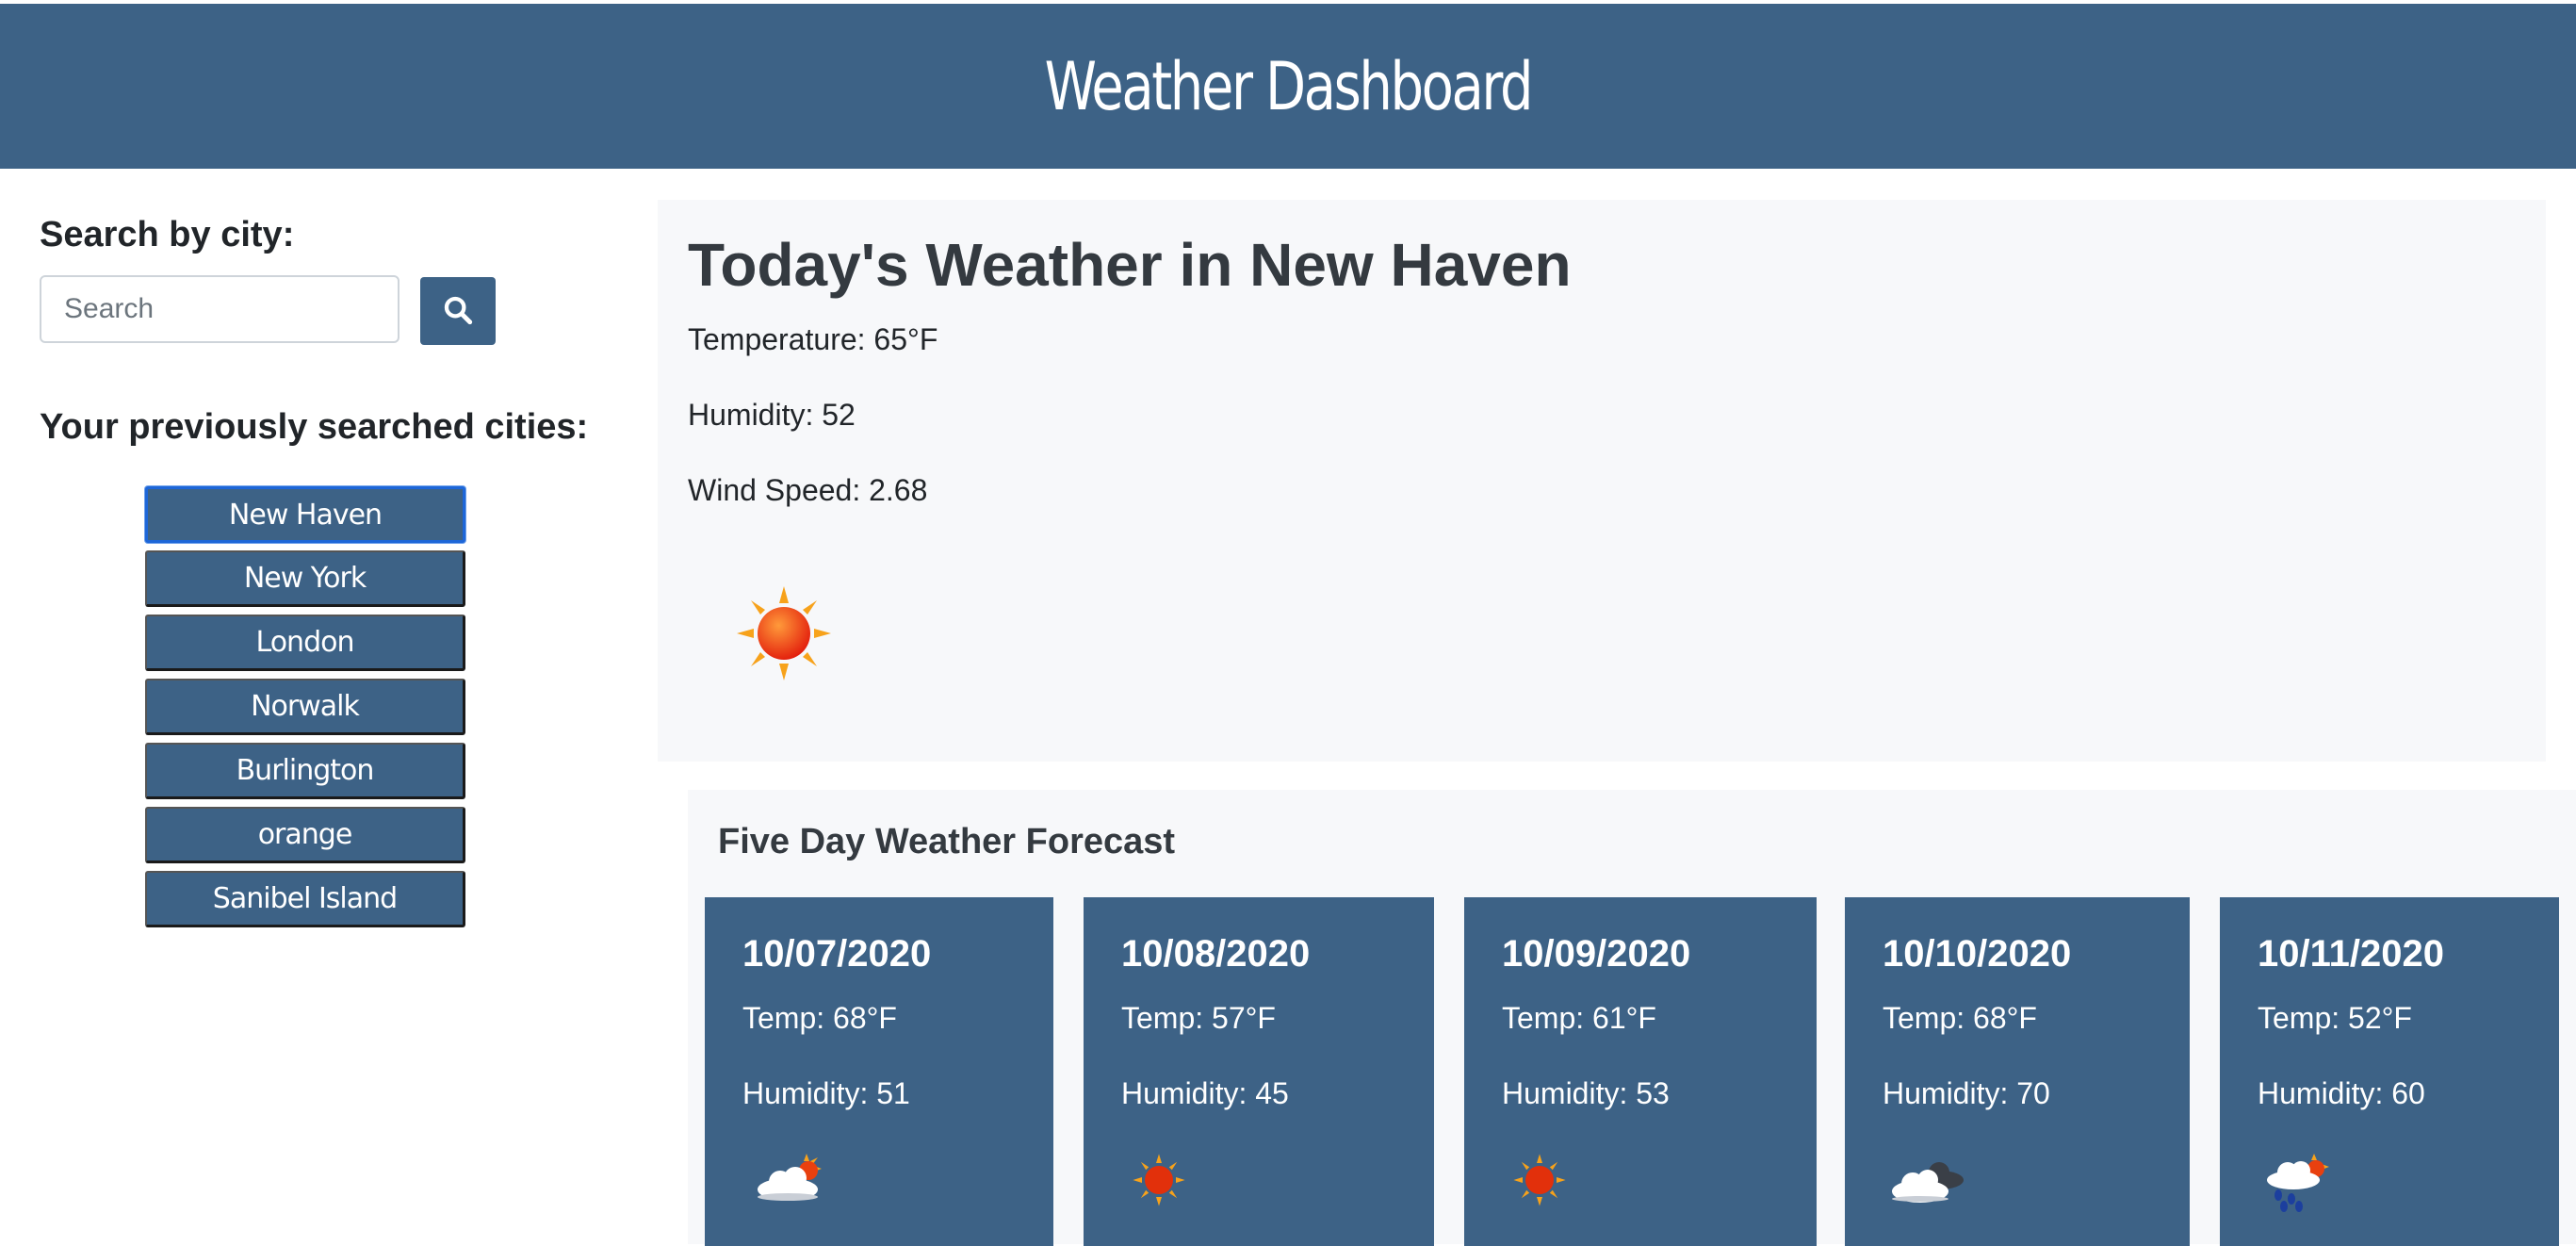 The image size is (2576, 1246). Describe the element at coordinates (791, 1182) in the screenshot. I see `partly-cloudy-icon` at that location.